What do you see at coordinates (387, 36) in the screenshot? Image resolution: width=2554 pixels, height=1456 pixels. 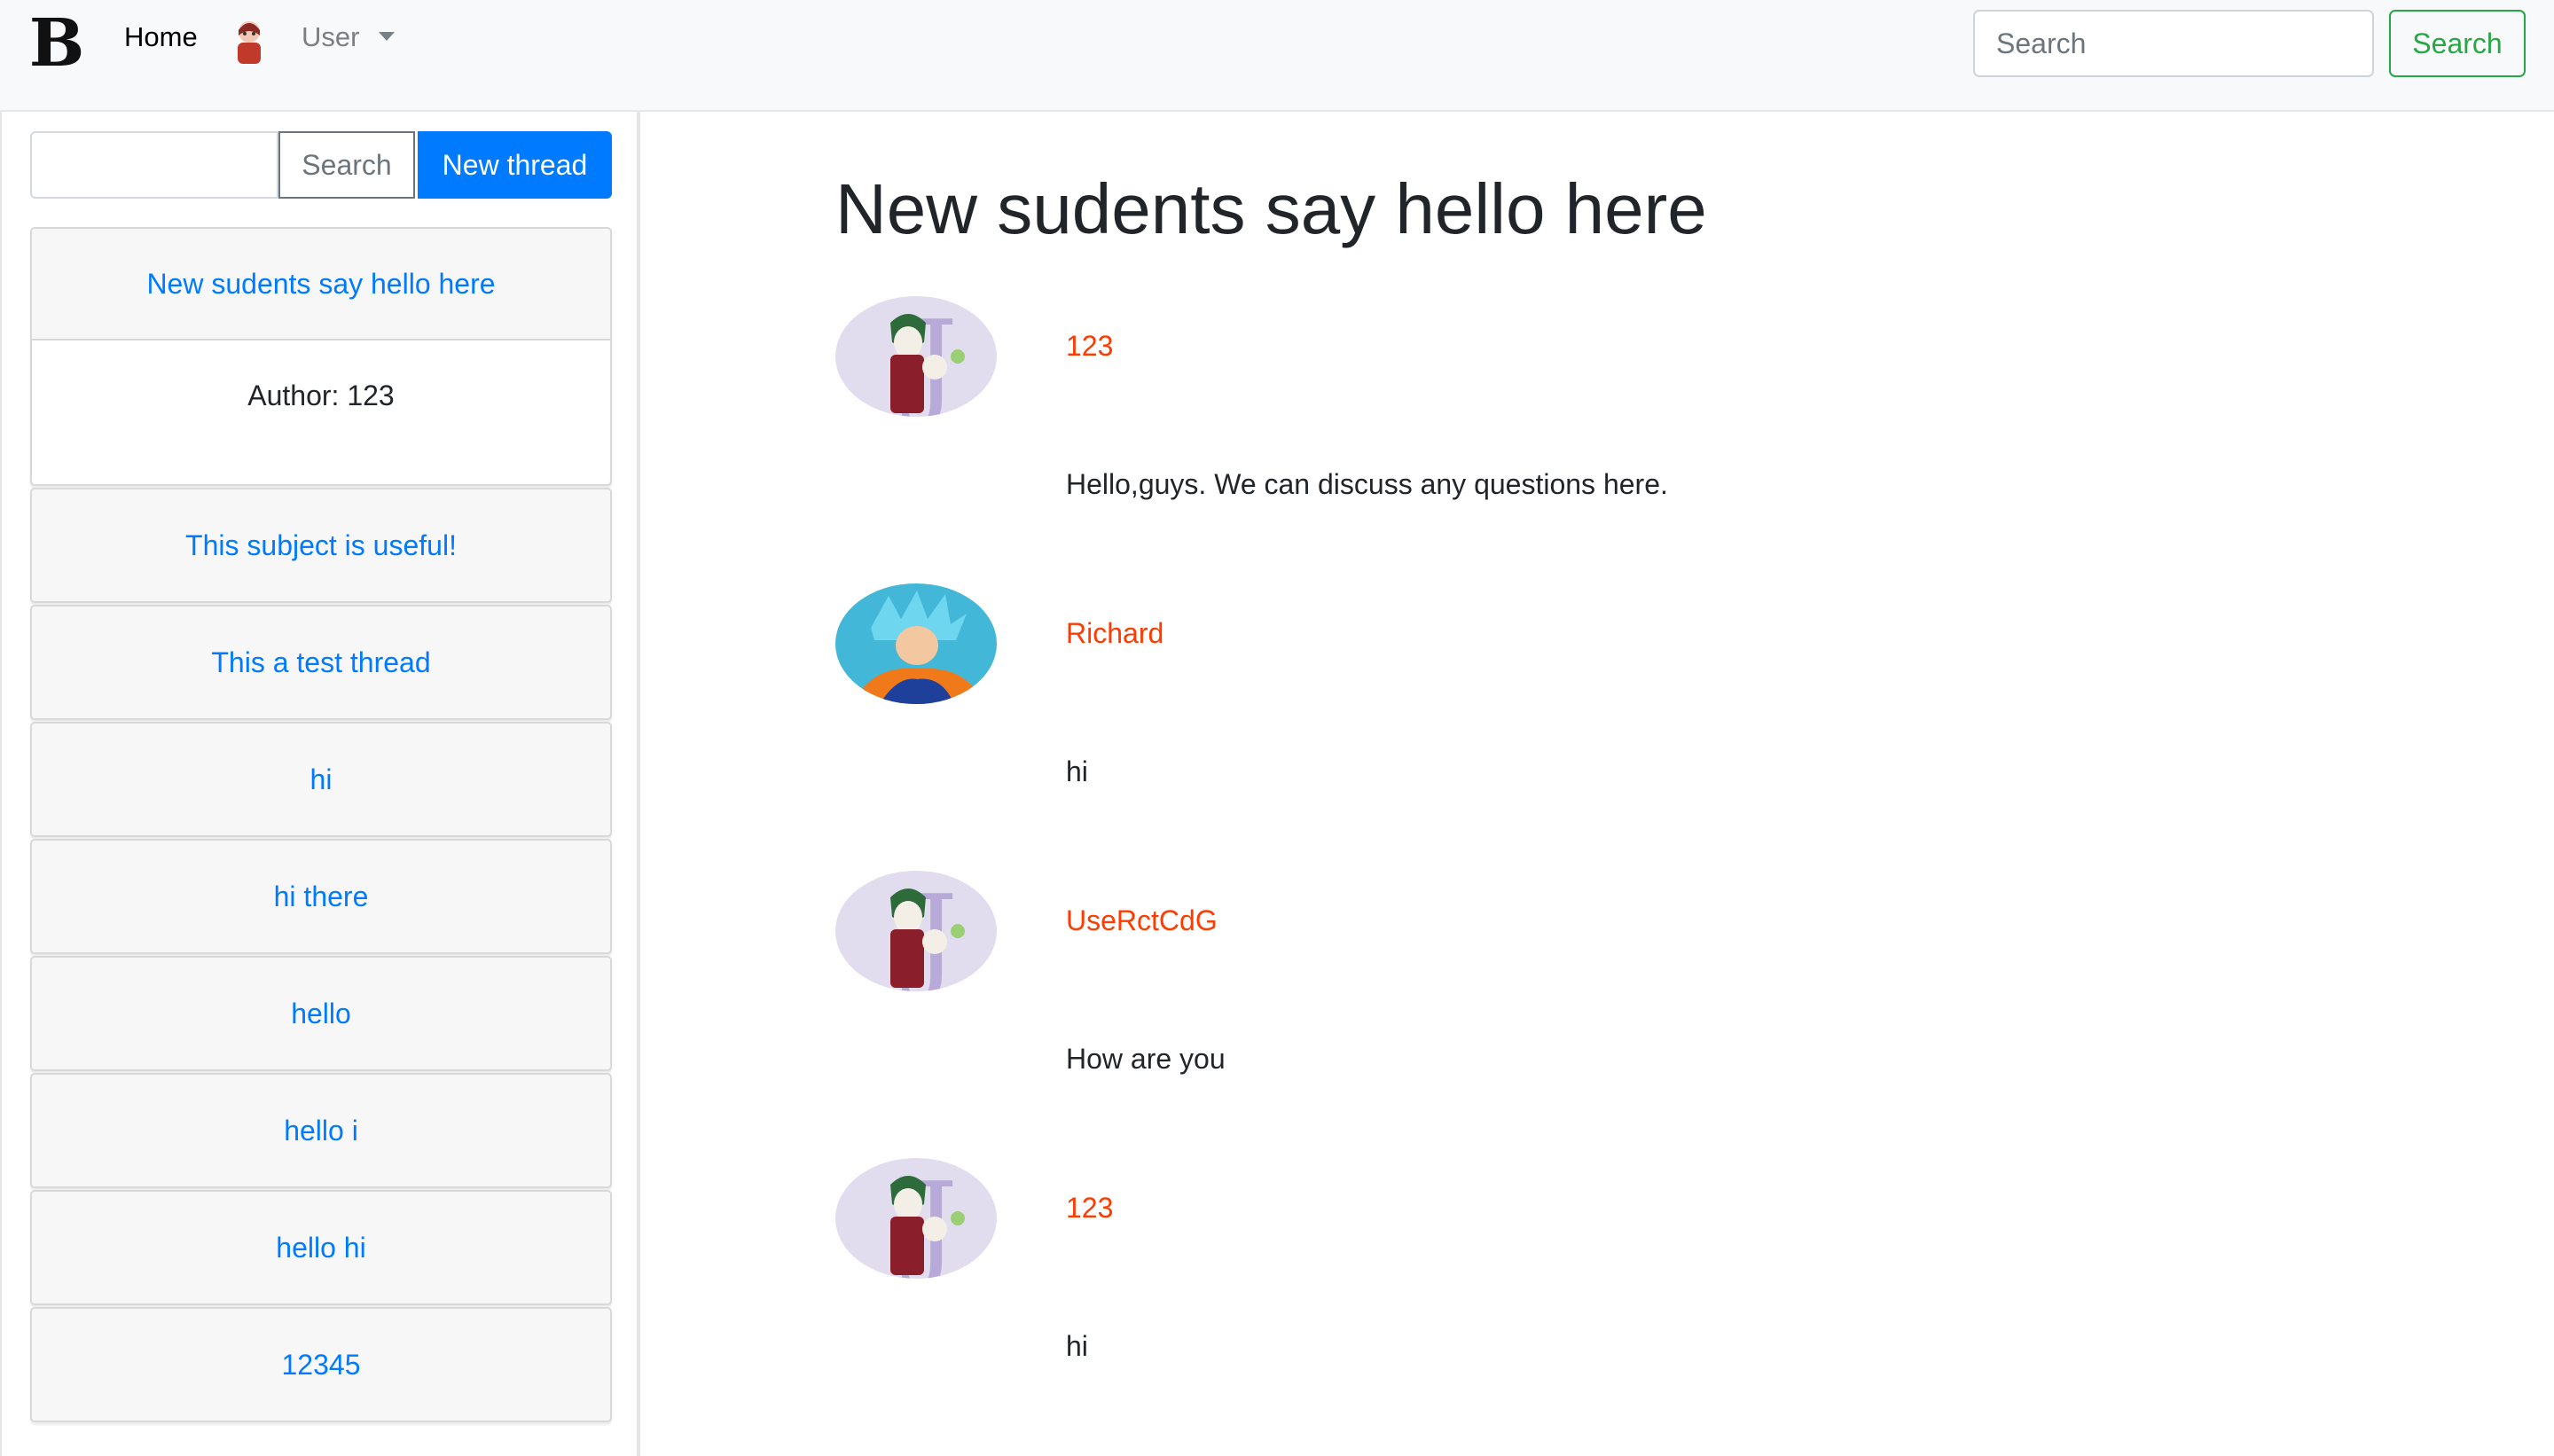 I see `chevron-down-icon` at bounding box center [387, 36].